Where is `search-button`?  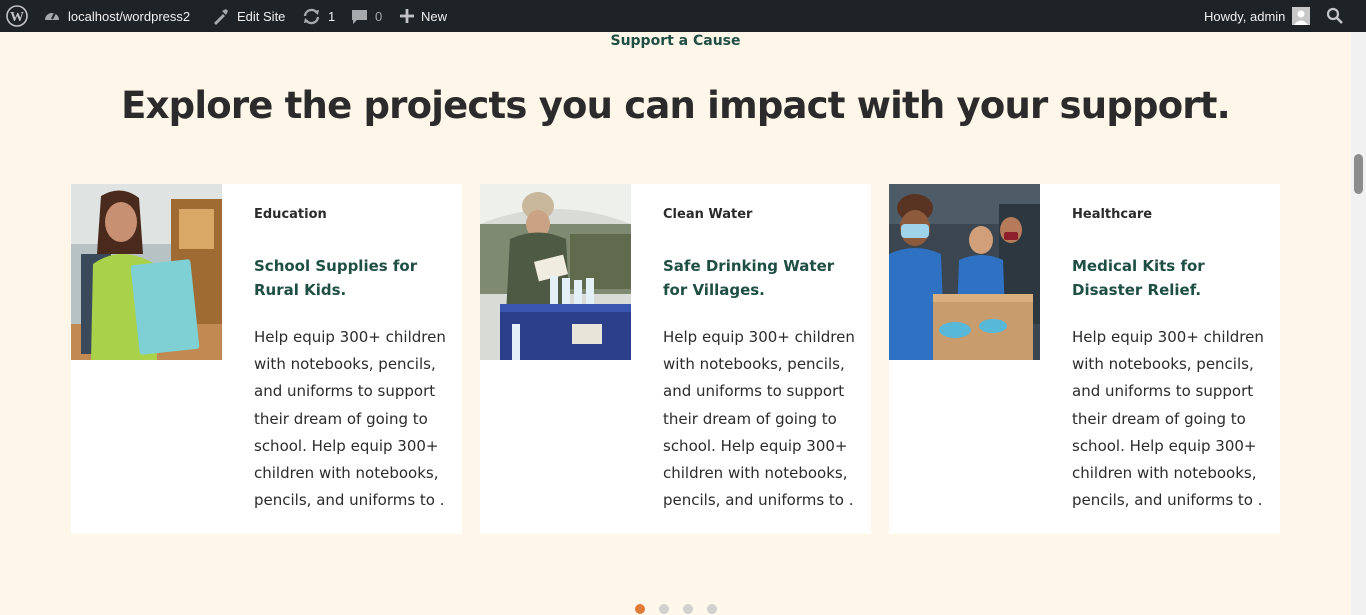
search-button is located at coordinates (1335, 16).